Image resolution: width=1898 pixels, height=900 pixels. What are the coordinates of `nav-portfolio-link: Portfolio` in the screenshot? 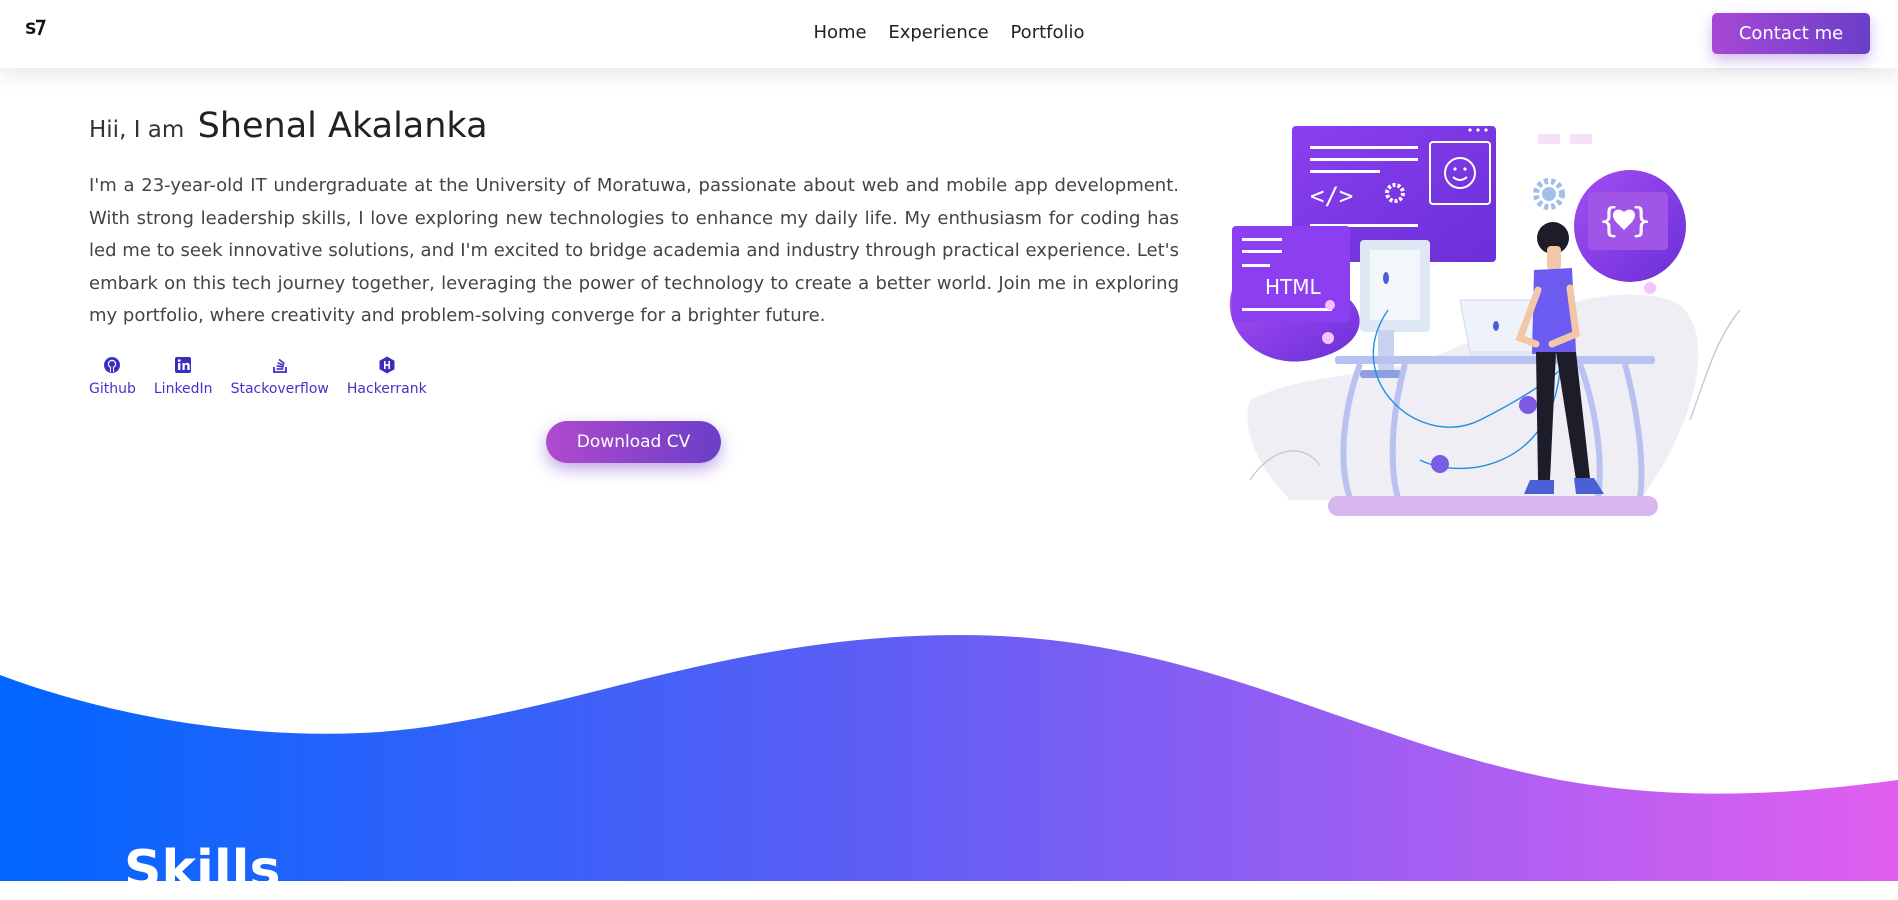 It's located at (1047, 32).